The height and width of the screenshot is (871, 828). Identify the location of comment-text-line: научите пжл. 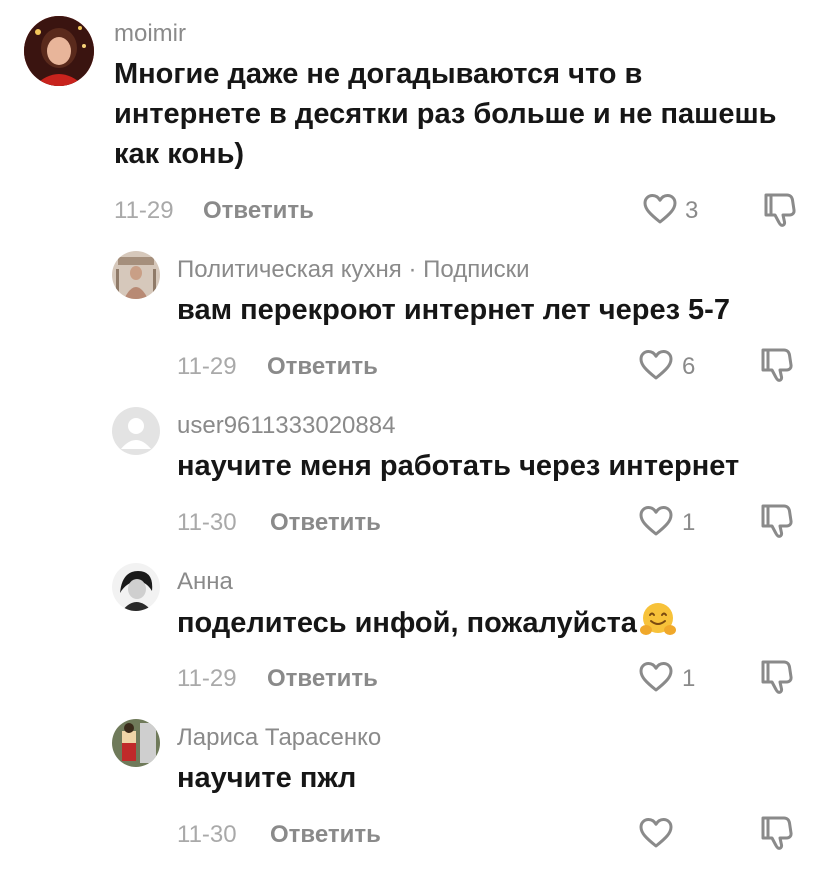
(267, 778).